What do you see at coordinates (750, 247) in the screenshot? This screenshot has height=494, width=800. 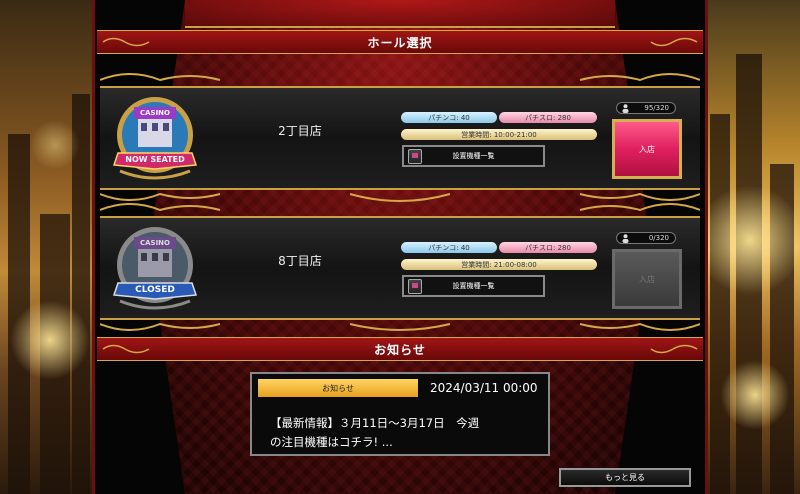 I see `city-background-right` at bounding box center [750, 247].